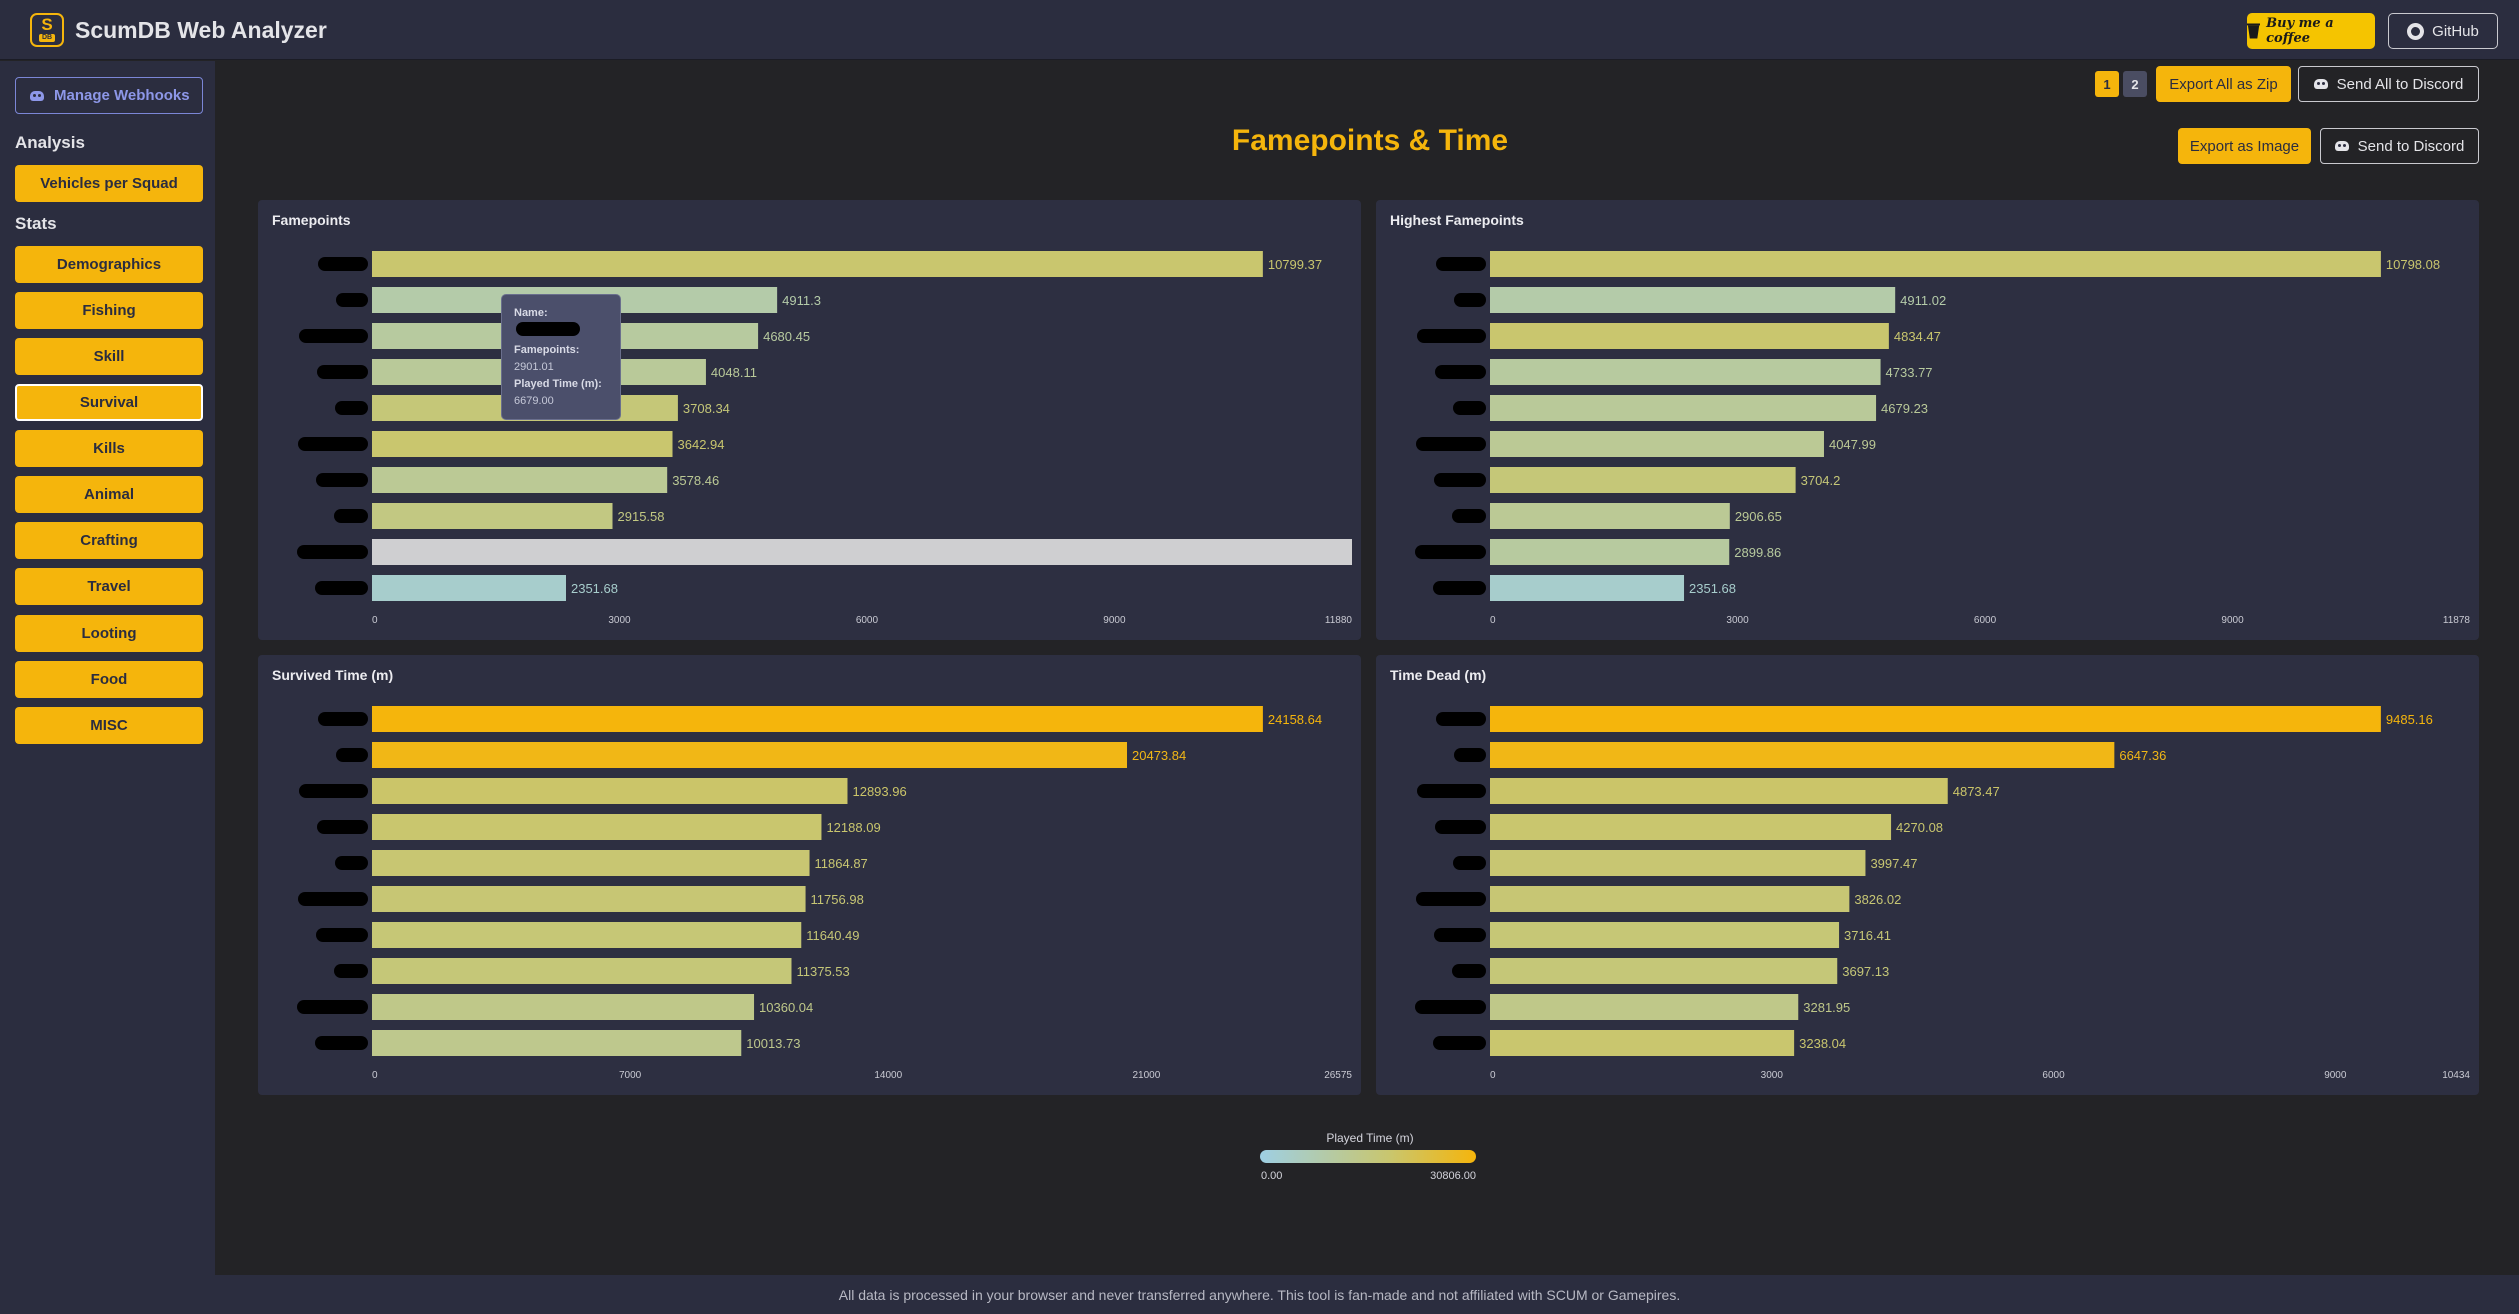  Describe the element at coordinates (2107, 84) in the screenshot. I see `page-button-1: 1` at that location.